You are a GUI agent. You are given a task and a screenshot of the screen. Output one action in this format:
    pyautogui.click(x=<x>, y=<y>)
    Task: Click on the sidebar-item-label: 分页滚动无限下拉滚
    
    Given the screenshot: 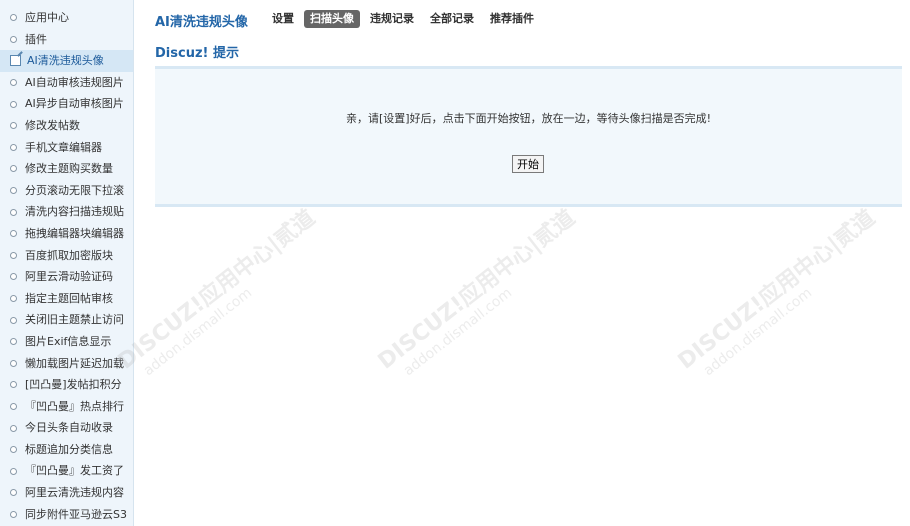 What is the action you would take?
    pyautogui.click(x=74, y=190)
    